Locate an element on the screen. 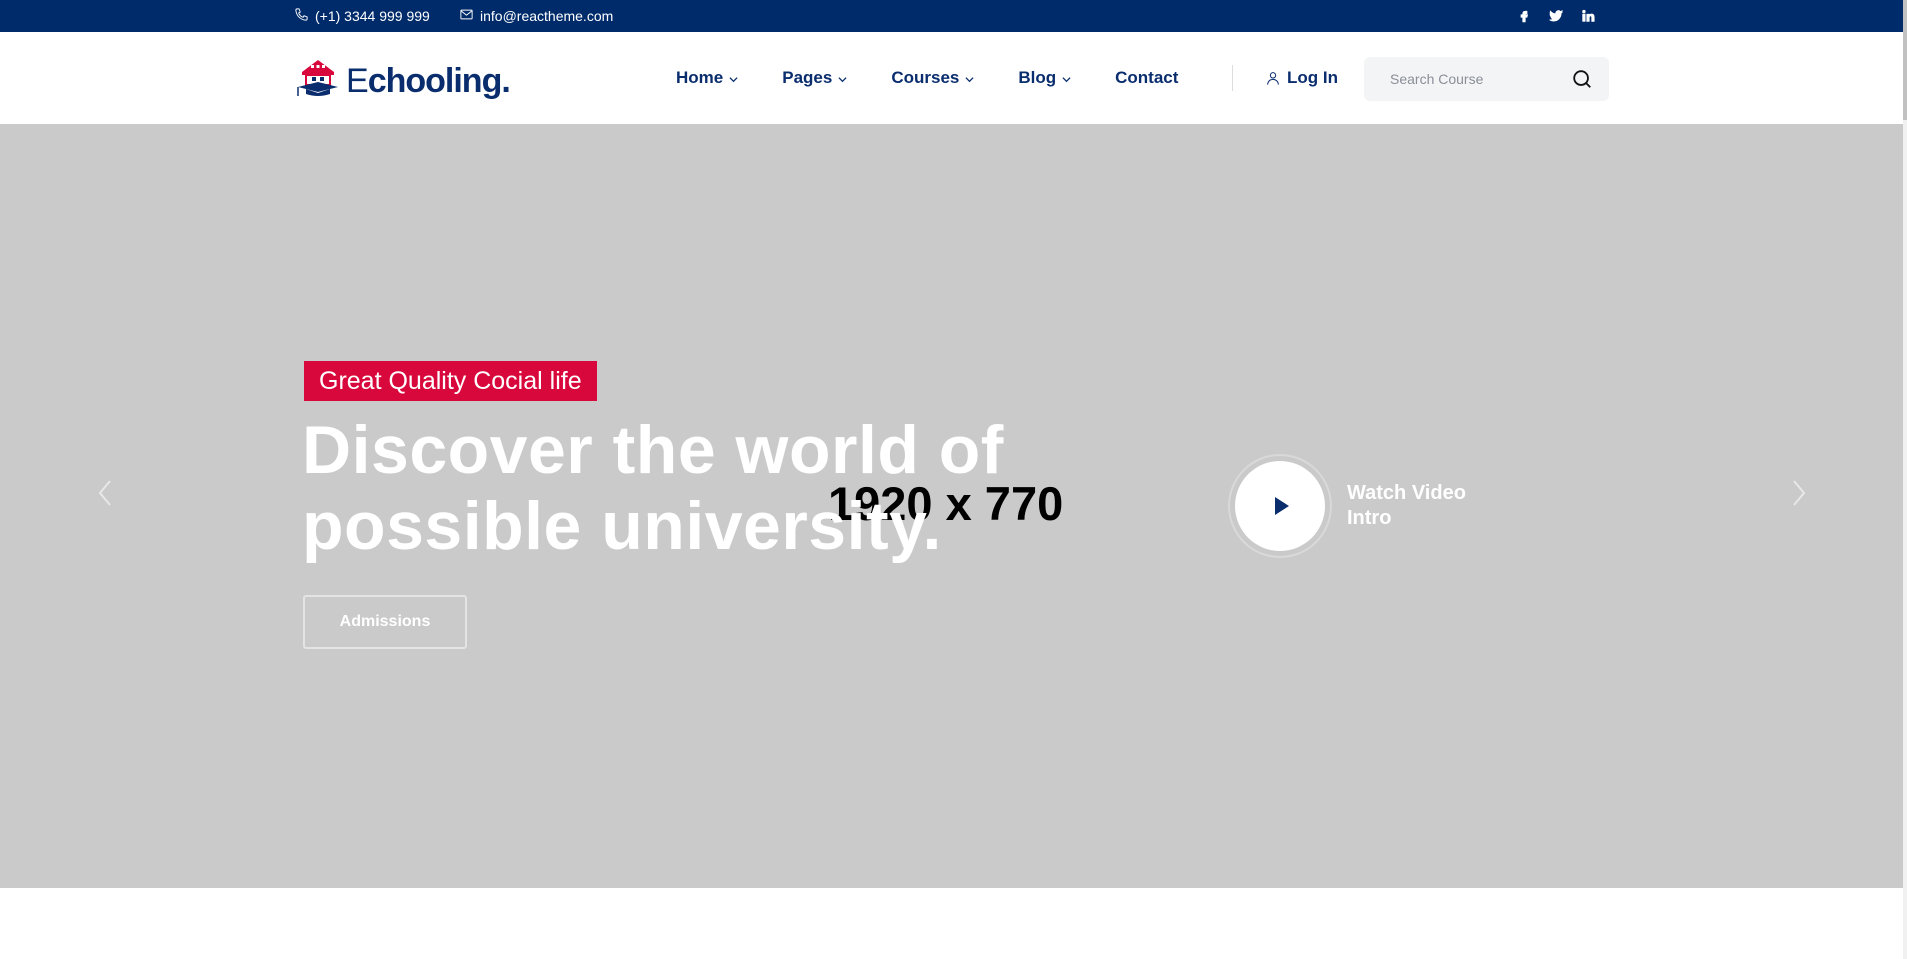 Image resolution: width=1907 pixels, height=959 pixels. user-icon is located at coordinates (1273, 78).